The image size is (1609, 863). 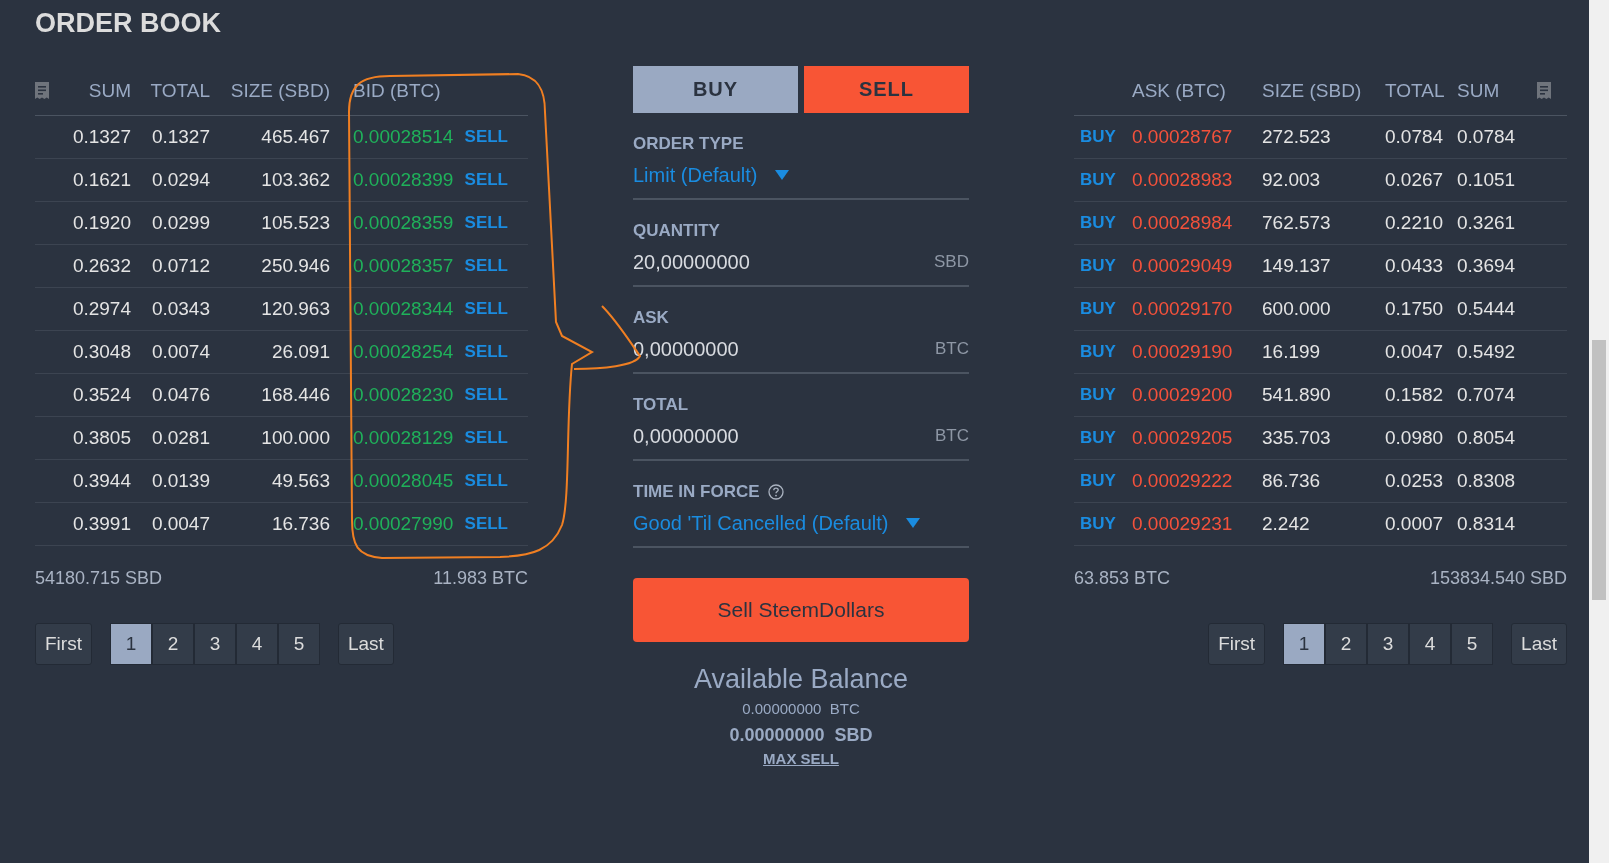 I want to click on bid-price: 0.00028399, so click(x=403, y=180).